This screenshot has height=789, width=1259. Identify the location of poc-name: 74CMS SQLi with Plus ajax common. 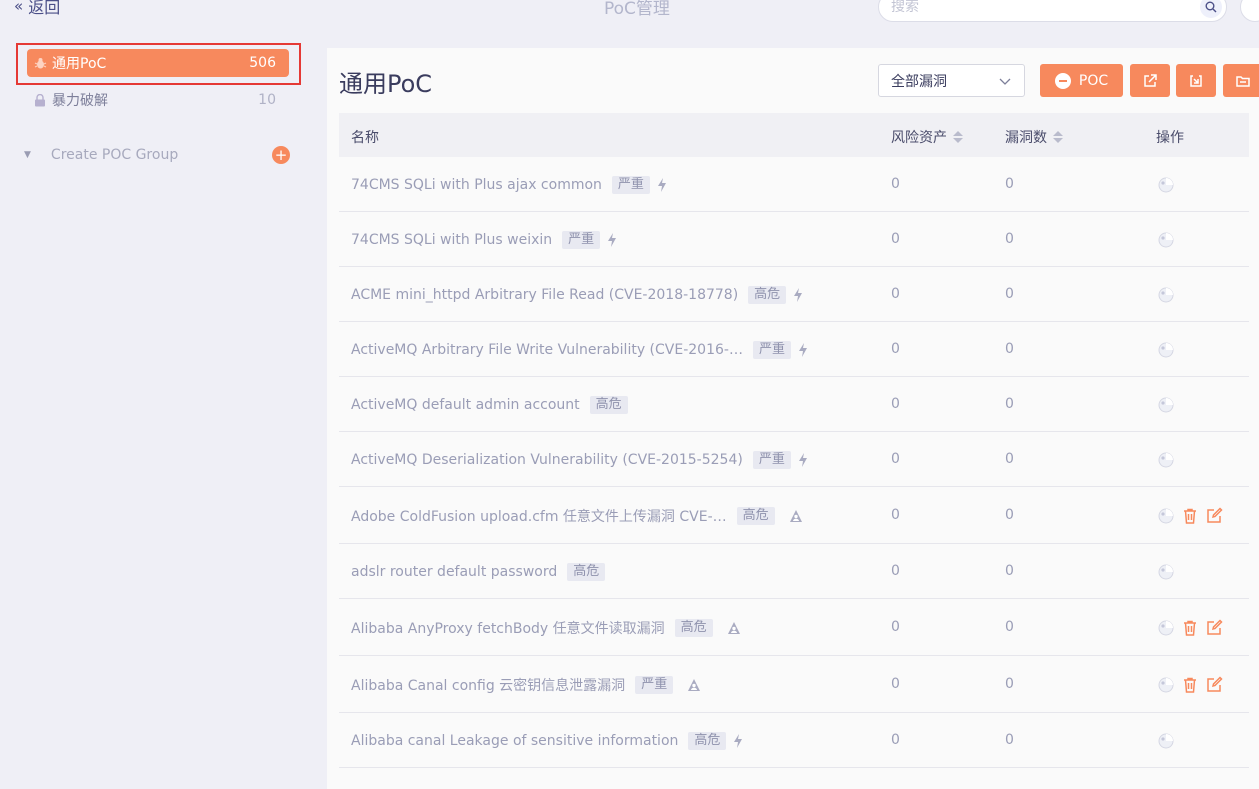
(476, 185).